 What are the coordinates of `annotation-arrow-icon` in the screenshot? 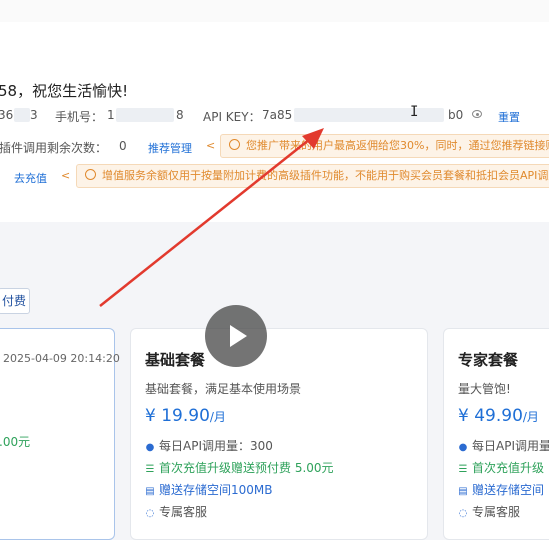 It's located at (211, 217).